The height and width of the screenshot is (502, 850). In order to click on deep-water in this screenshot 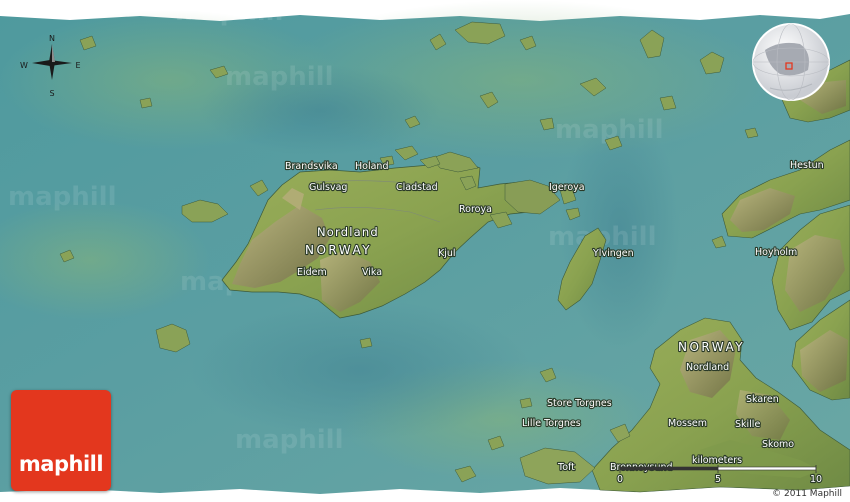, I will do `click(360, 370)`.